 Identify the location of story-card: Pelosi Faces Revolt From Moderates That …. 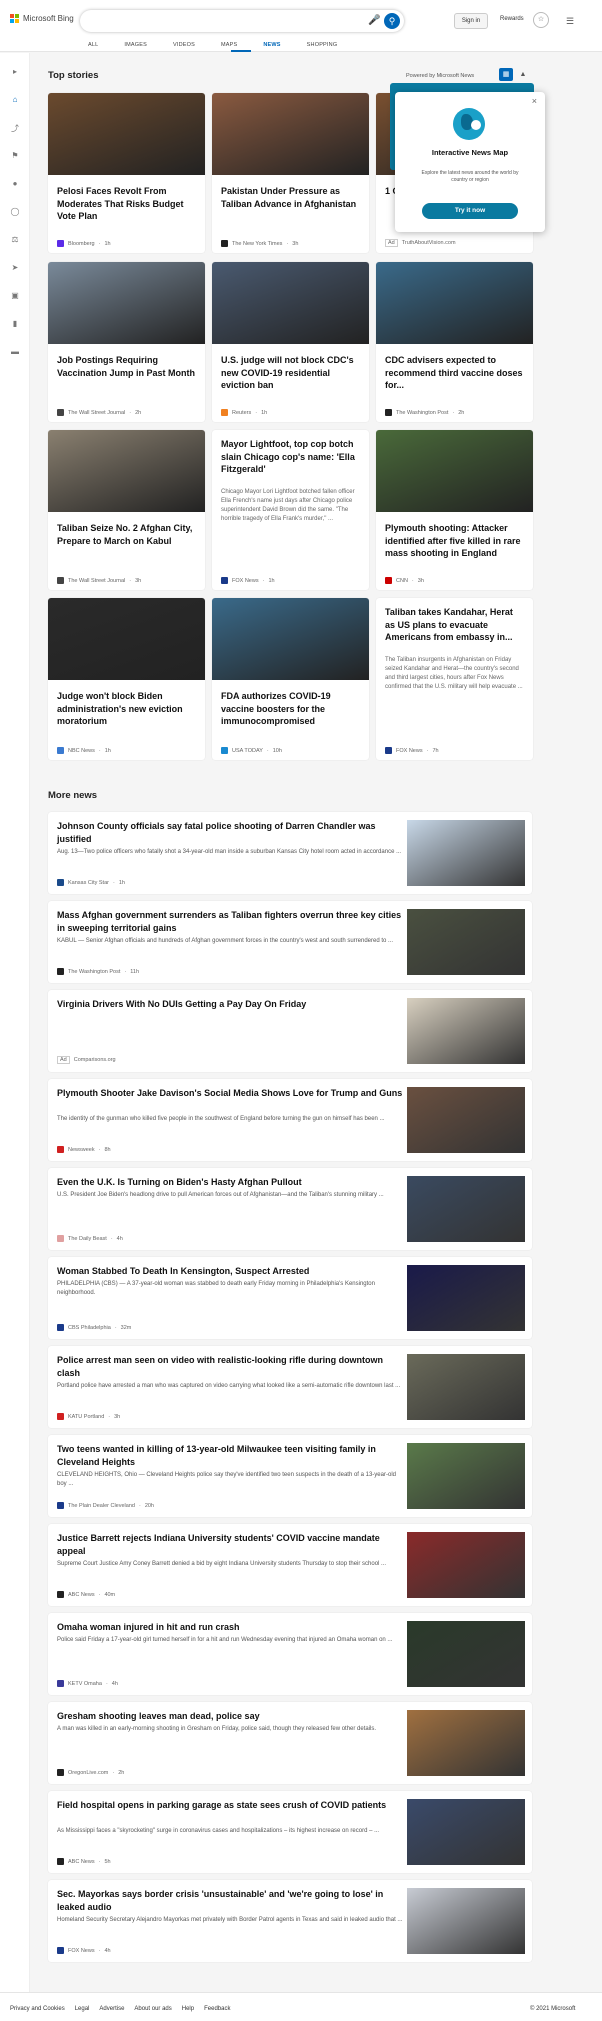
(126, 173).